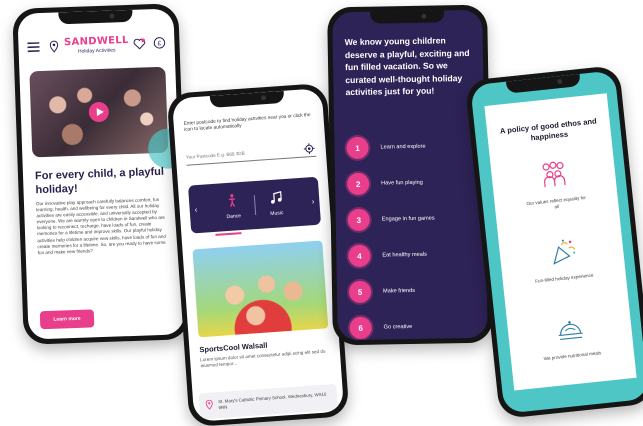 The image size is (643, 426). What do you see at coordinates (312, 200) in the screenshot?
I see `chevron-right-icon: ›` at bounding box center [312, 200].